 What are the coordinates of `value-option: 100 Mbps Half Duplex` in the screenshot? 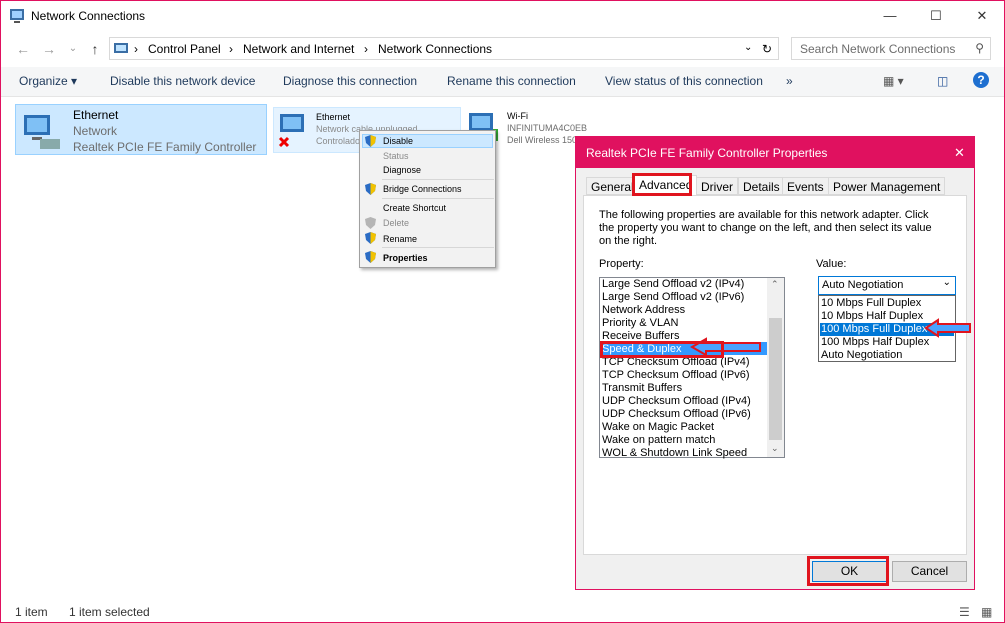 It's located at (875, 342).